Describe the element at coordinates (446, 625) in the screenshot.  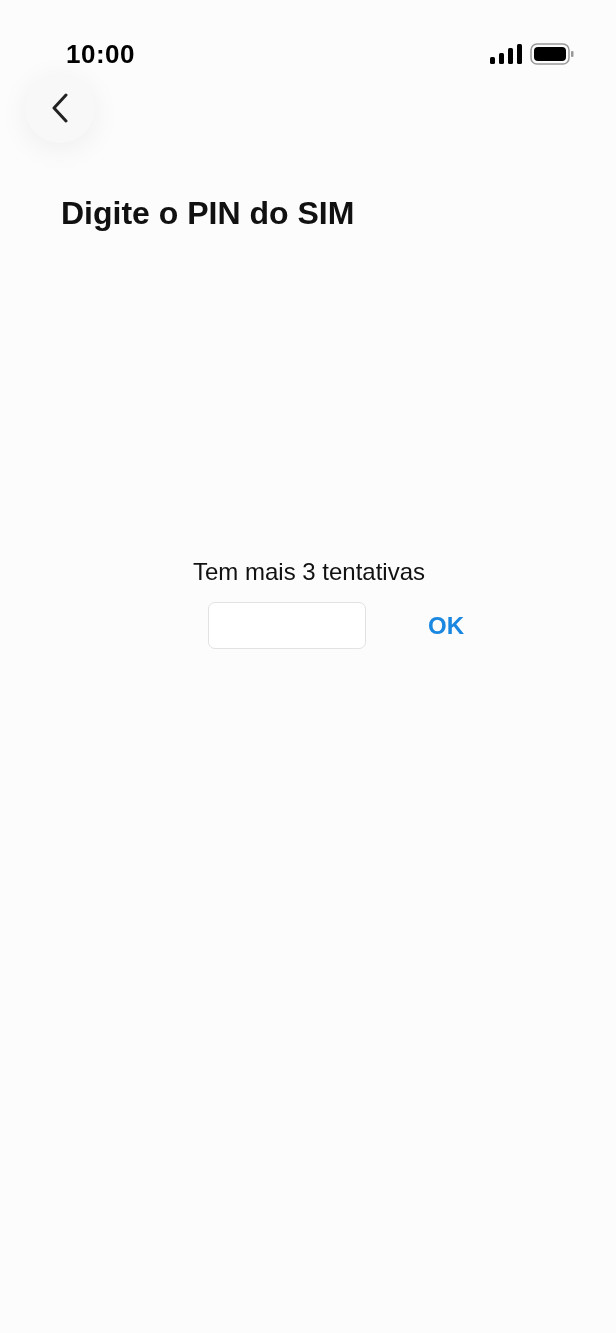
I see `ok-button: OK` at that location.